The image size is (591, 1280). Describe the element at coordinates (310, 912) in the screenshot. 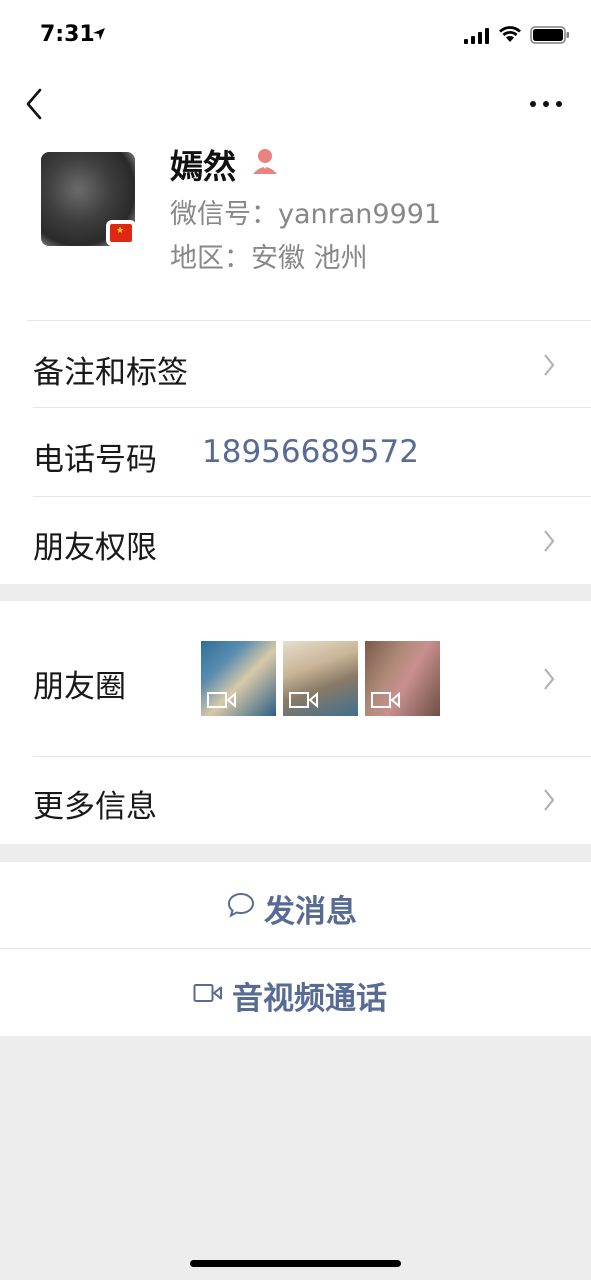

I see `send-message-label: 发消息` at that location.